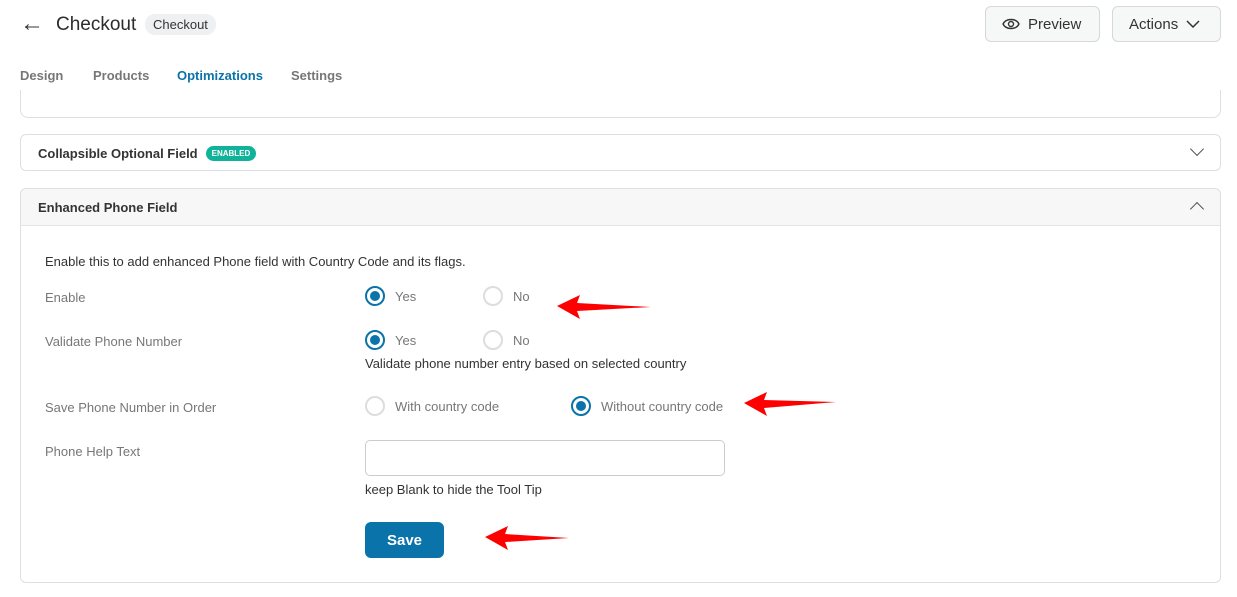 The image size is (1237, 597). What do you see at coordinates (108, 207) in the screenshot?
I see `card-title: Enhanced Phone Field` at bounding box center [108, 207].